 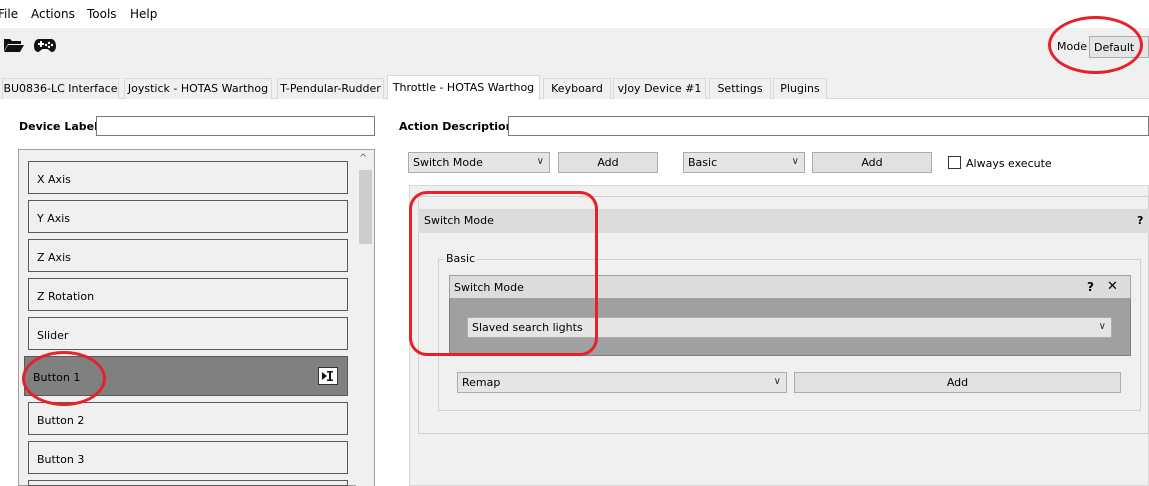 What do you see at coordinates (198, 88) in the screenshot?
I see `tab-joystick: Joystick - HOTAS Warthog` at bounding box center [198, 88].